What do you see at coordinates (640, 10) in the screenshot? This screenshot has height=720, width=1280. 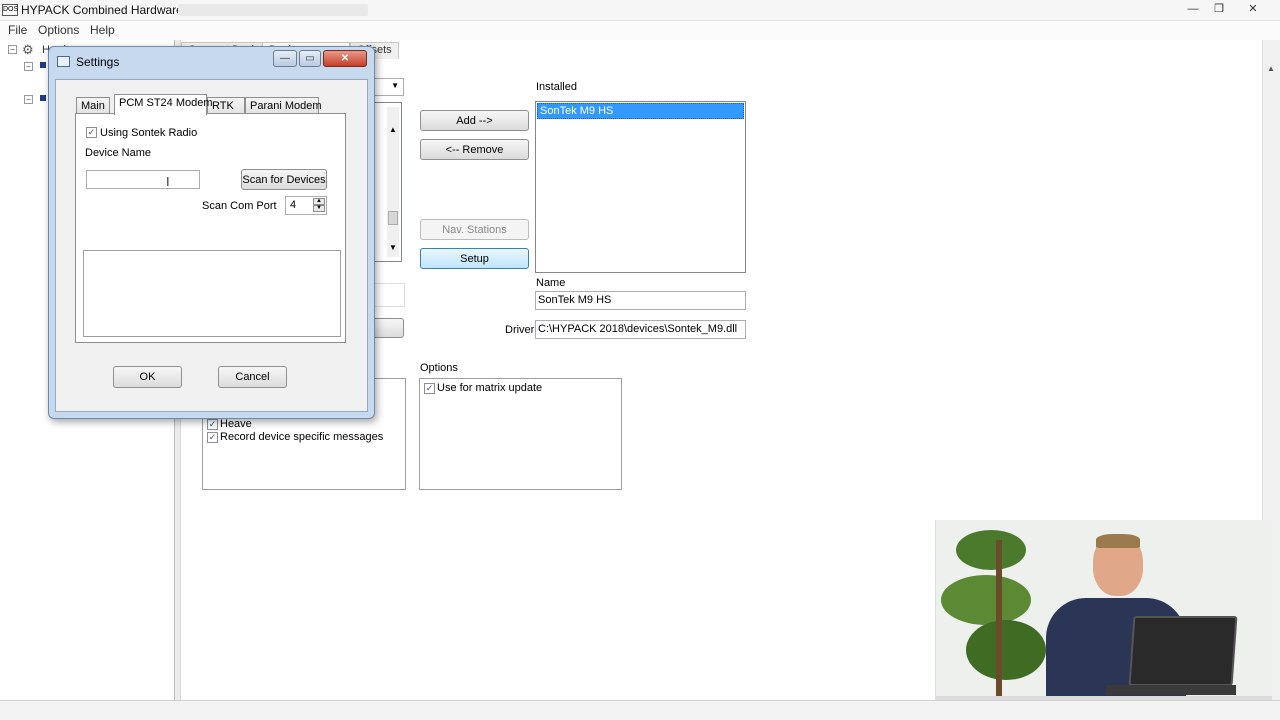 I see `main-title-bar: DOS HYPACK Combined Hardware — ❒ ✕` at bounding box center [640, 10].